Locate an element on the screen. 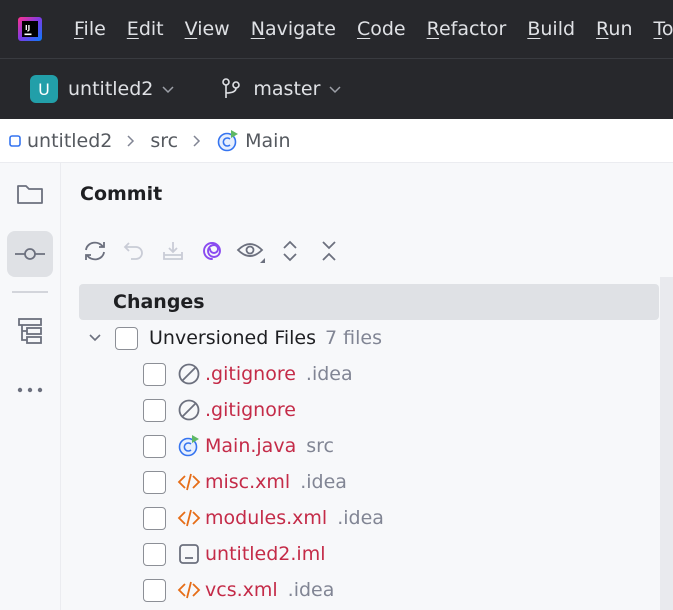 The image size is (673, 610). vcs-branch-widget: master is located at coordinates (281, 89).